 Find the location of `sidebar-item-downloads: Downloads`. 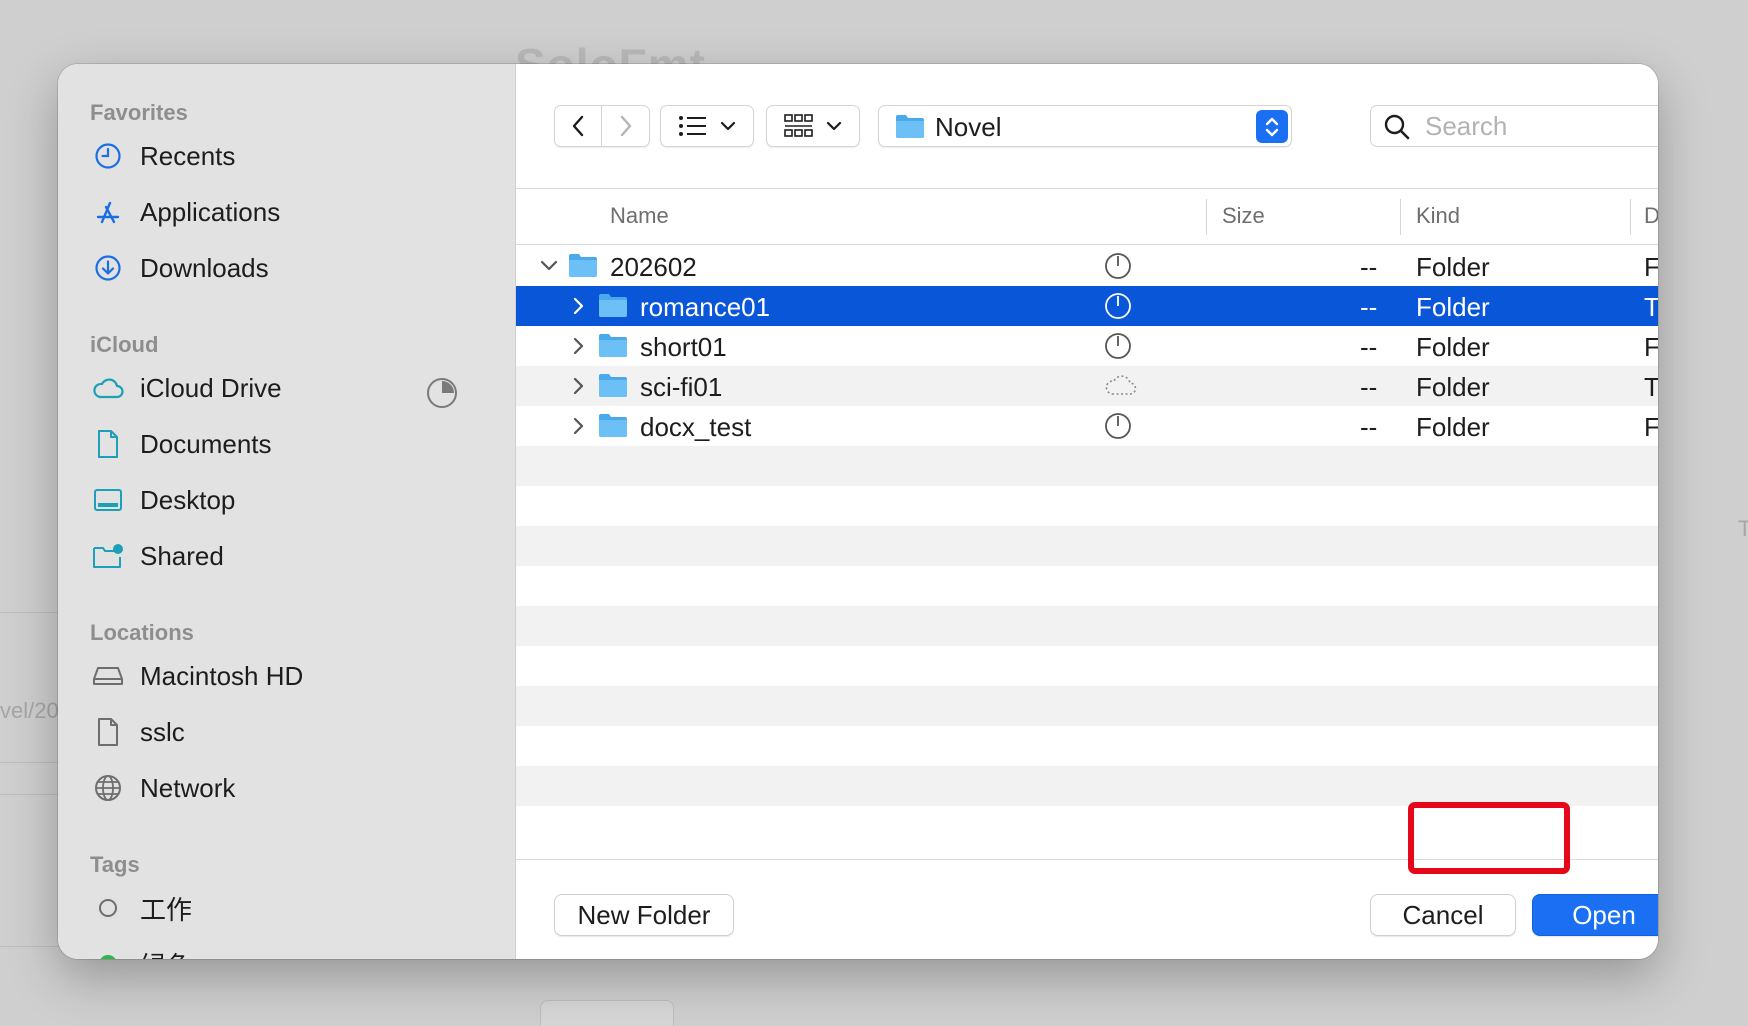

sidebar-item-downloads: Downloads is located at coordinates (292, 268).